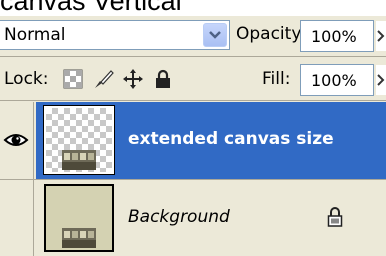 The height and width of the screenshot is (256, 386). I want to click on layer-name: extended canvas size, so click(231, 139).